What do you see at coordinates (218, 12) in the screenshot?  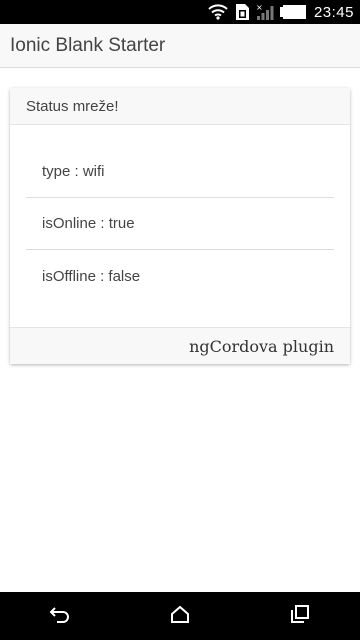 I see `wifi-icon` at bounding box center [218, 12].